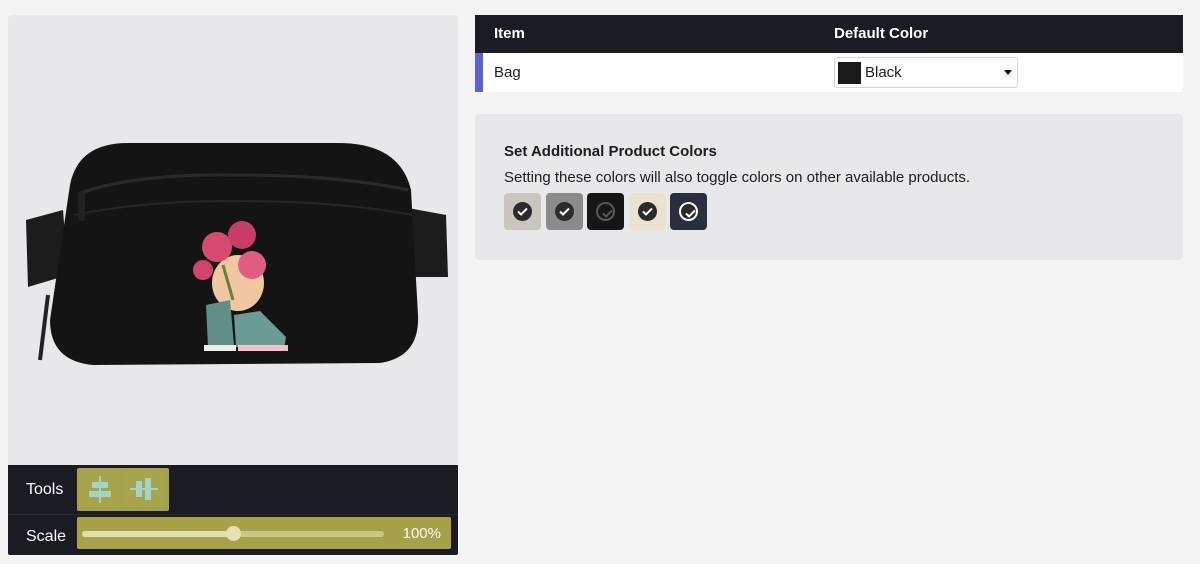  I want to click on chevron-down-icon, so click(1008, 72).